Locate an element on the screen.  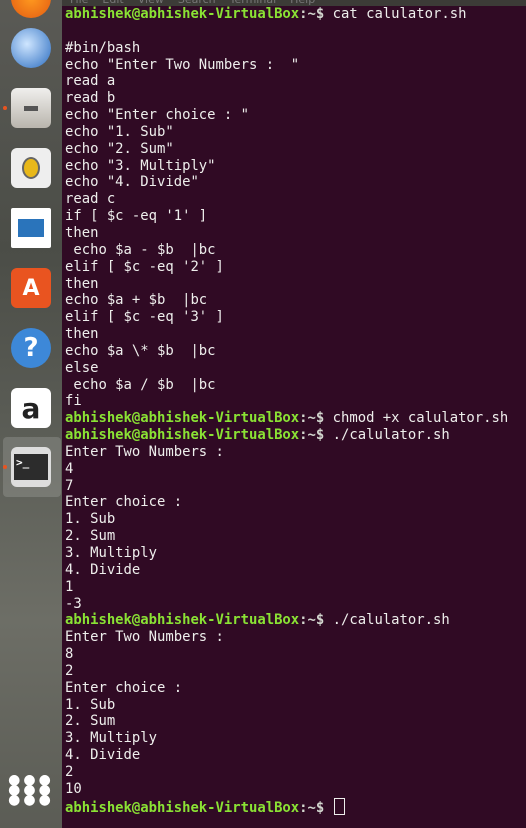
files-icon is located at coordinates (31, 108).